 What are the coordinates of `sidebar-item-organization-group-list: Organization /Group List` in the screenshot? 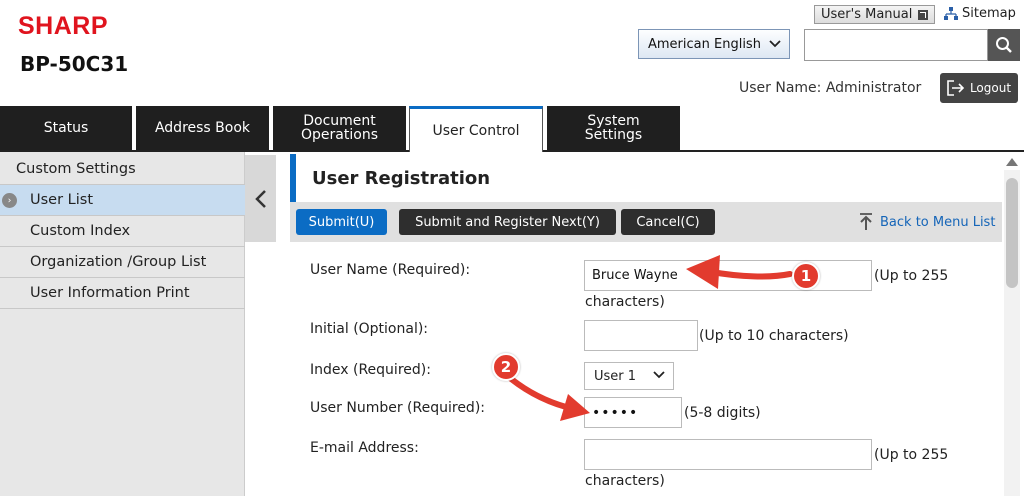 It's located at (122, 262).